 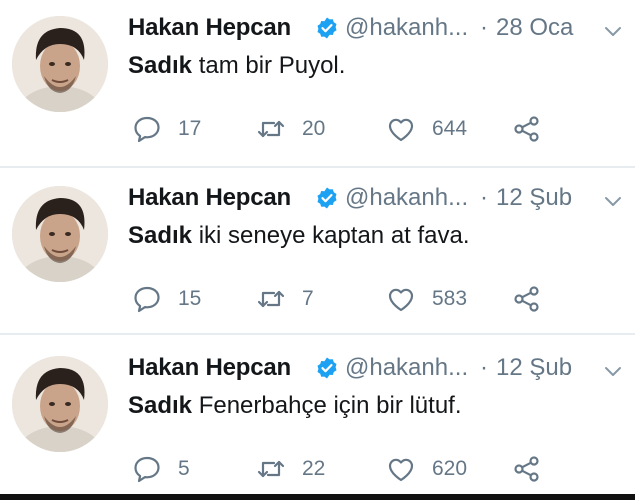 What do you see at coordinates (534, 28) in the screenshot?
I see `tweet-date: 28 Oca` at bounding box center [534, 28].